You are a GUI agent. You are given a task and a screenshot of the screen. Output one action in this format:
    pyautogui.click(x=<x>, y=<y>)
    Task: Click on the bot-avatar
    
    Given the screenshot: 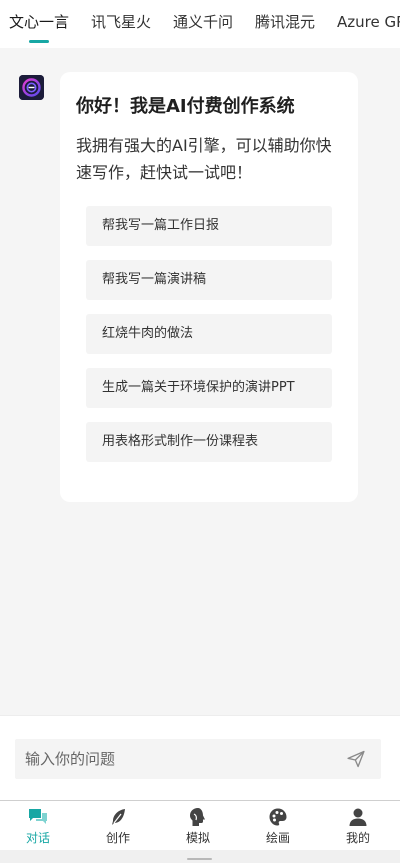 What is the action you would take?
    pyautogui.click(x=31, y=87)
    